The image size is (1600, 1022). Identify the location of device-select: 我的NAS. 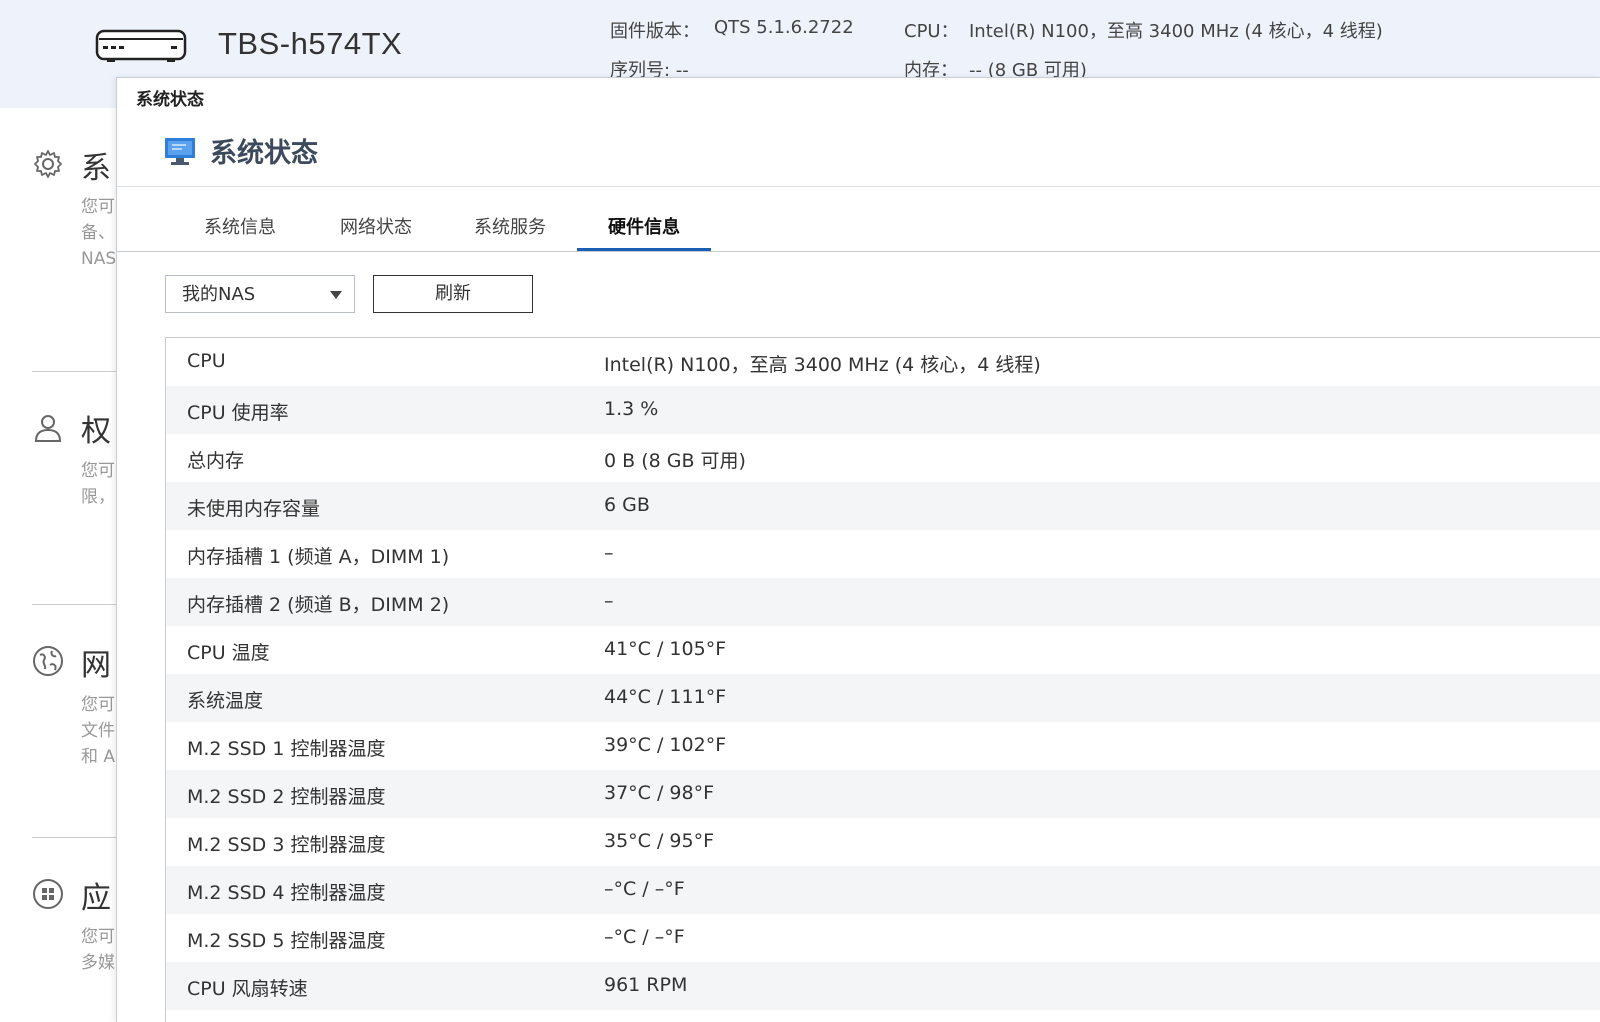
(260, 294).